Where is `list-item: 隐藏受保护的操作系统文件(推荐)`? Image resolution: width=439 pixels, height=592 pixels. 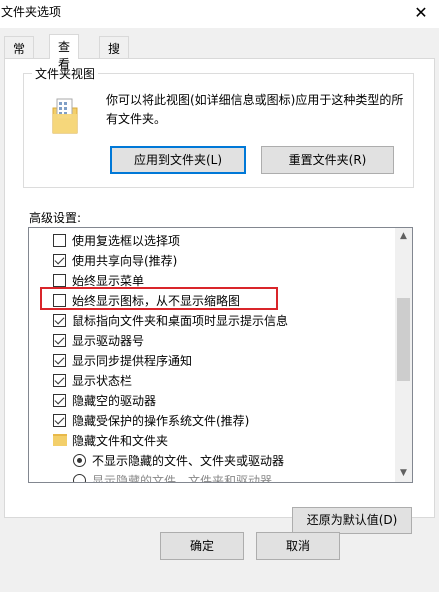 list-item: 隐藏受保护的操作系统文件(推荐) is located at coordinates (212, 420).